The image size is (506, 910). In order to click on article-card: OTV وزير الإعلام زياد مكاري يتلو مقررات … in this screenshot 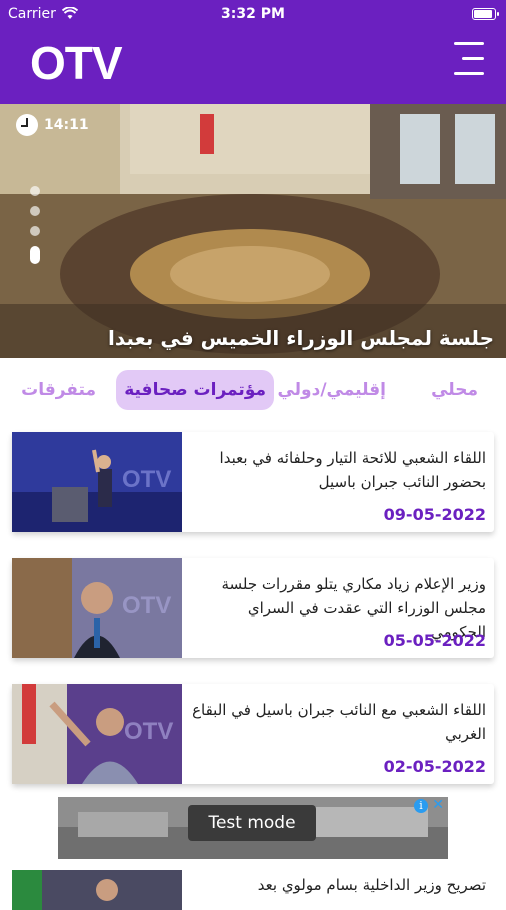, I will do `click(253, 608)`.